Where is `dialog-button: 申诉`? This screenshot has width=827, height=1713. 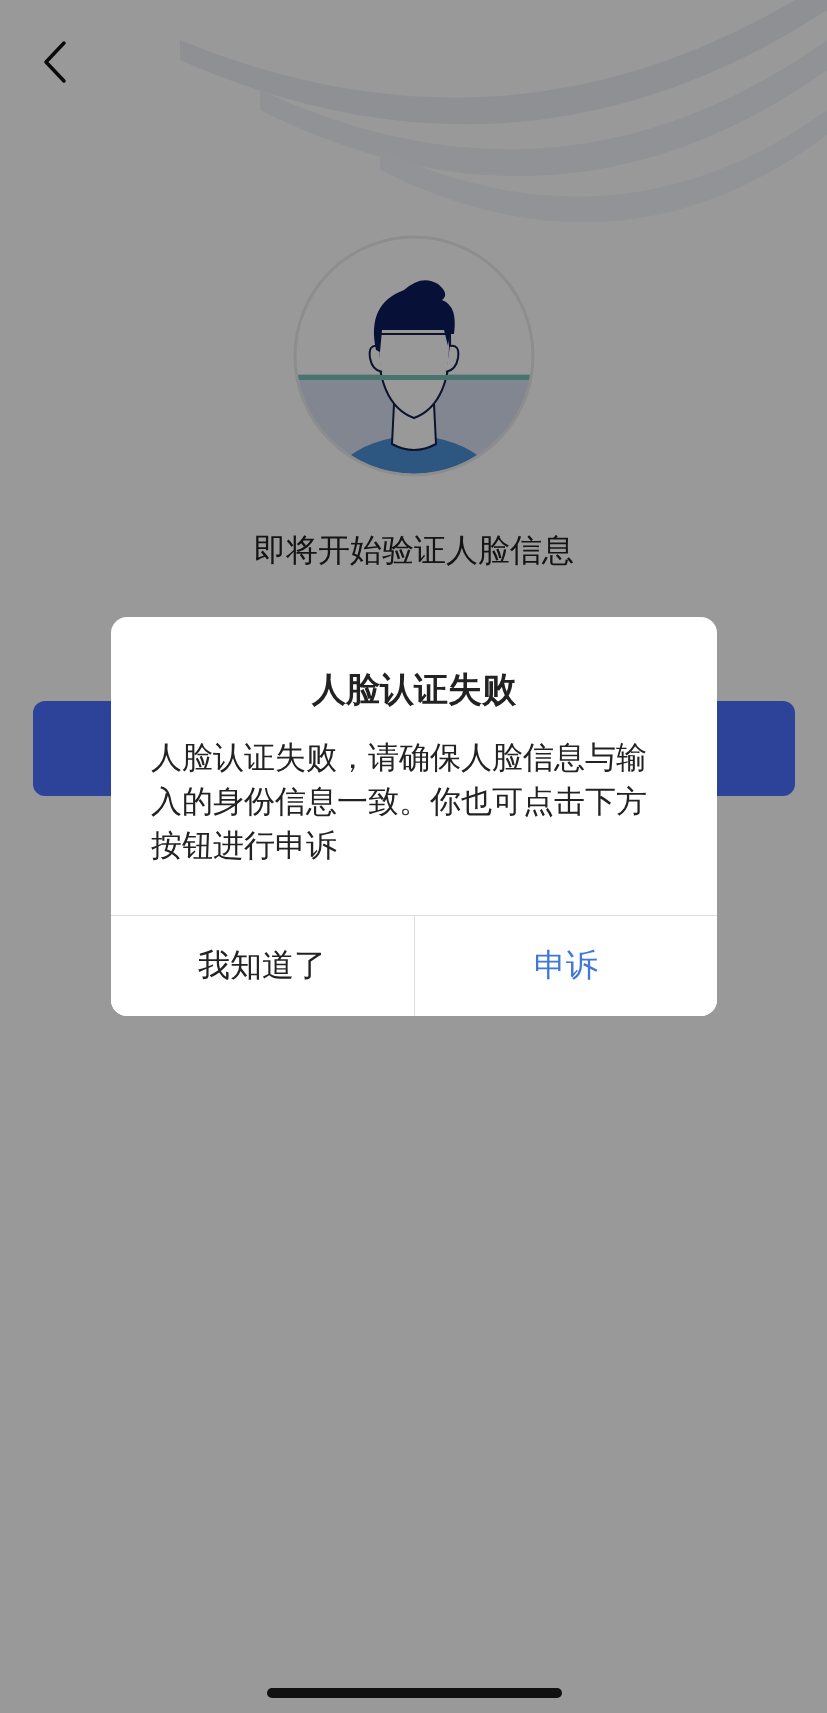
dialog-button: 申诉 is located at coordinates (565, 966).